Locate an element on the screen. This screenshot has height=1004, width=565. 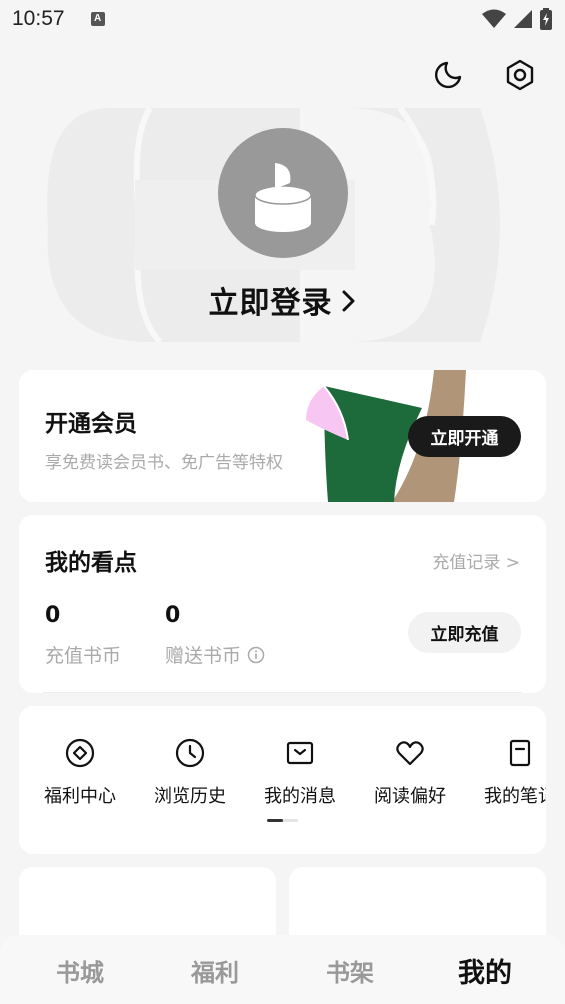
login-link: 立即登录 is located at coordinates (282, 300).